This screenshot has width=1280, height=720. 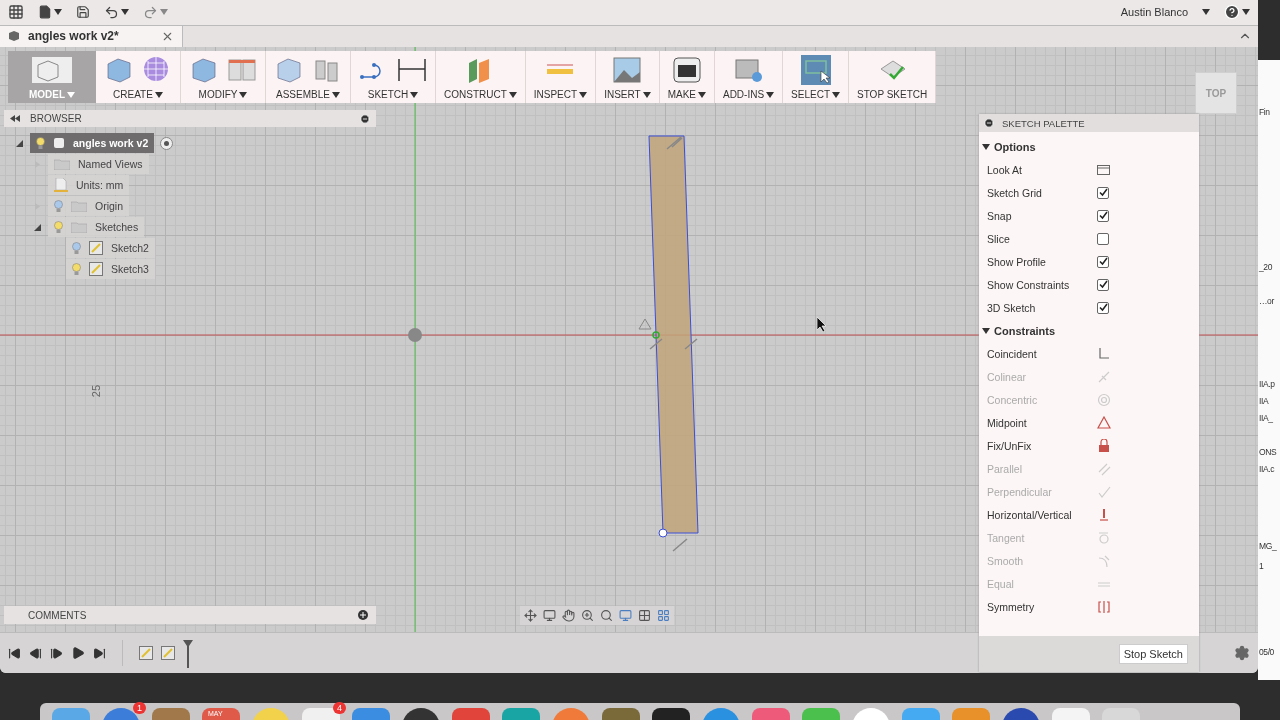 I want to click on box-icon, so click(x=119, y=70).